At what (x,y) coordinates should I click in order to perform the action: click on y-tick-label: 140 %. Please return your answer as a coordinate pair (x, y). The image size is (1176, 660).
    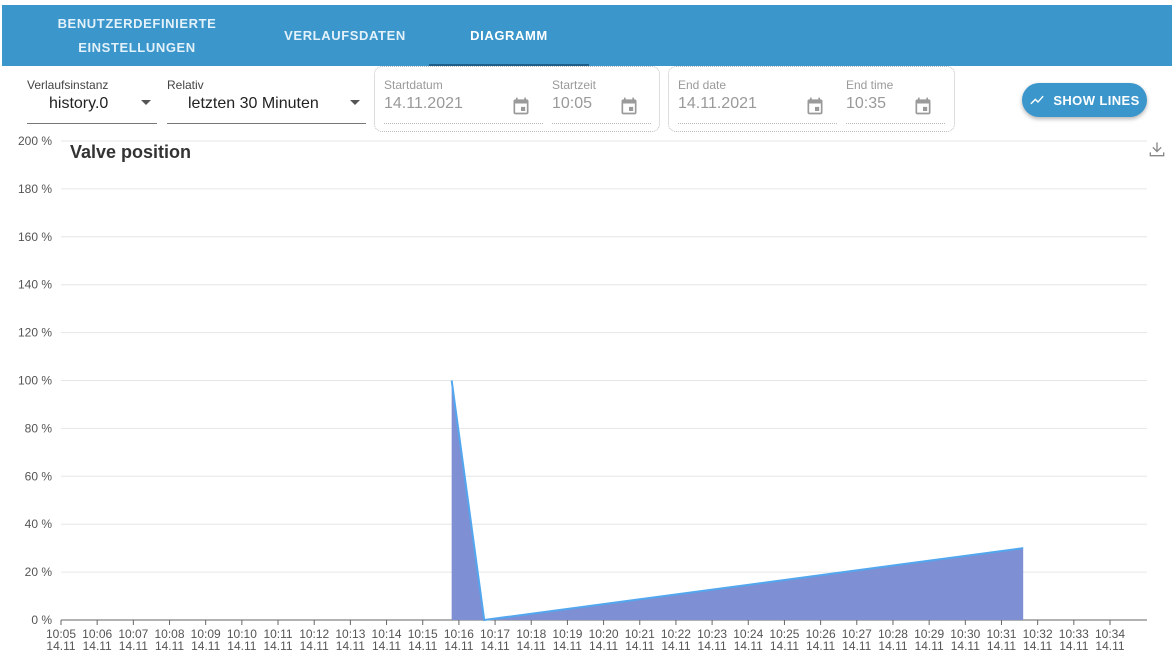
    Looking at the image, I should click on (35, 285).